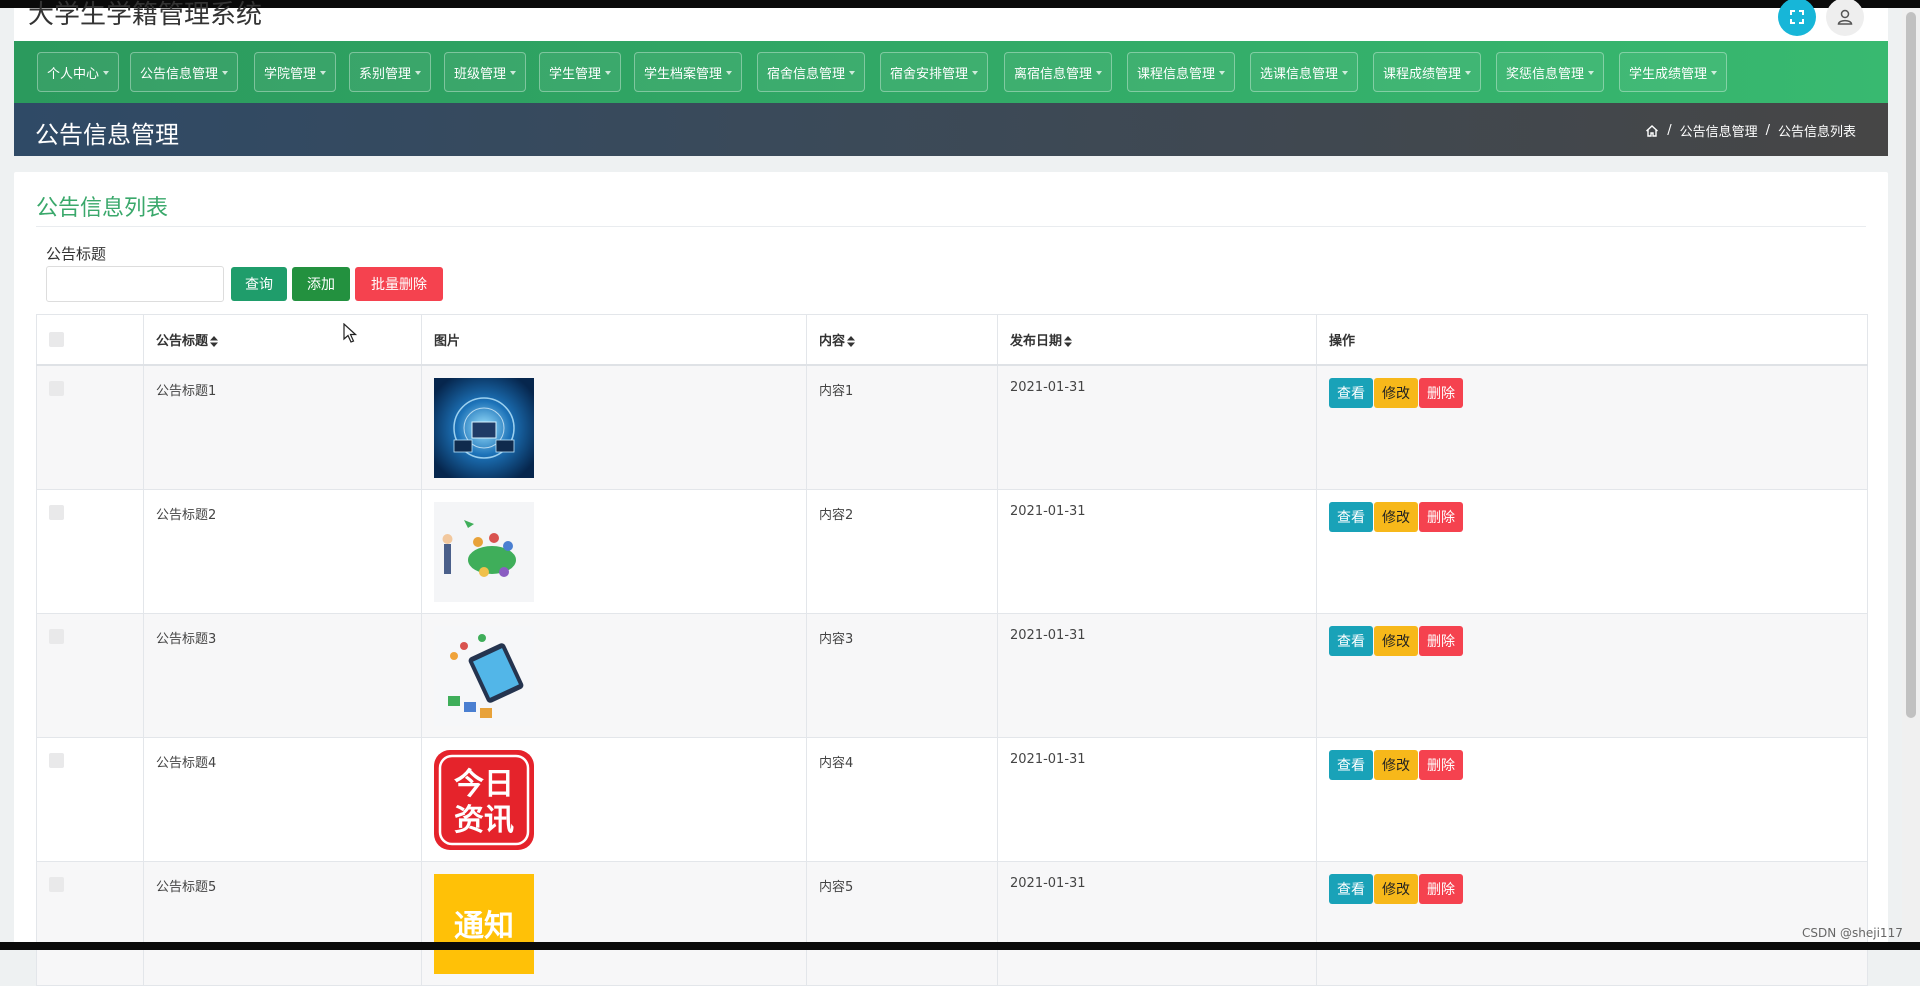 This screenshot has width=1920, height=986. I want to click on table-row: 公告标题2 内容2 2021-01-31 查看 修改 删除, so click(952, 551).